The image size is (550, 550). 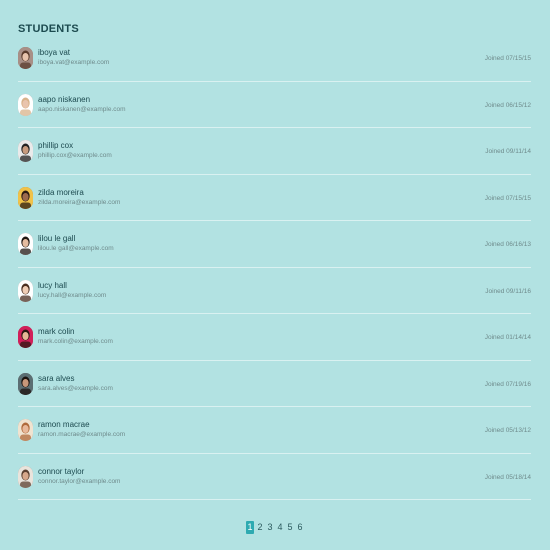 What do you see at coordinates (260, 527) in the screenshot?
I see `page-link-2: 2` at bounding box center [260, 527].